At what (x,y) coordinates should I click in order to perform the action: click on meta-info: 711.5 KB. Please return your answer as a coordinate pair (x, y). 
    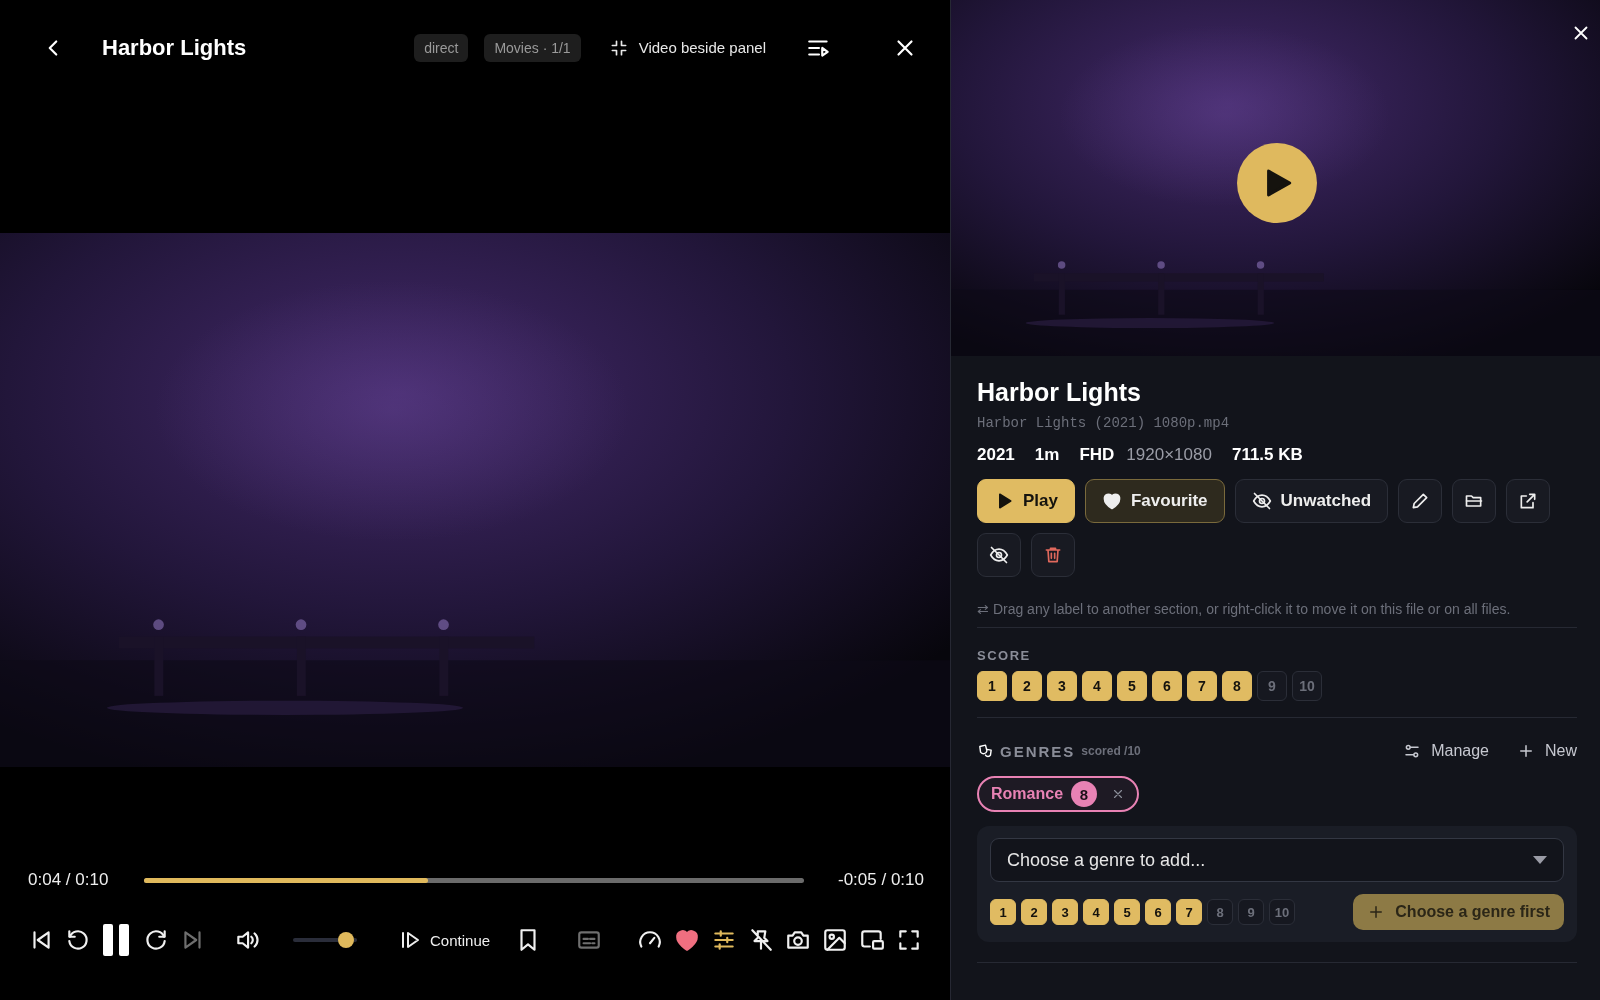
    Looking at the image, I should click on (1267, 455).